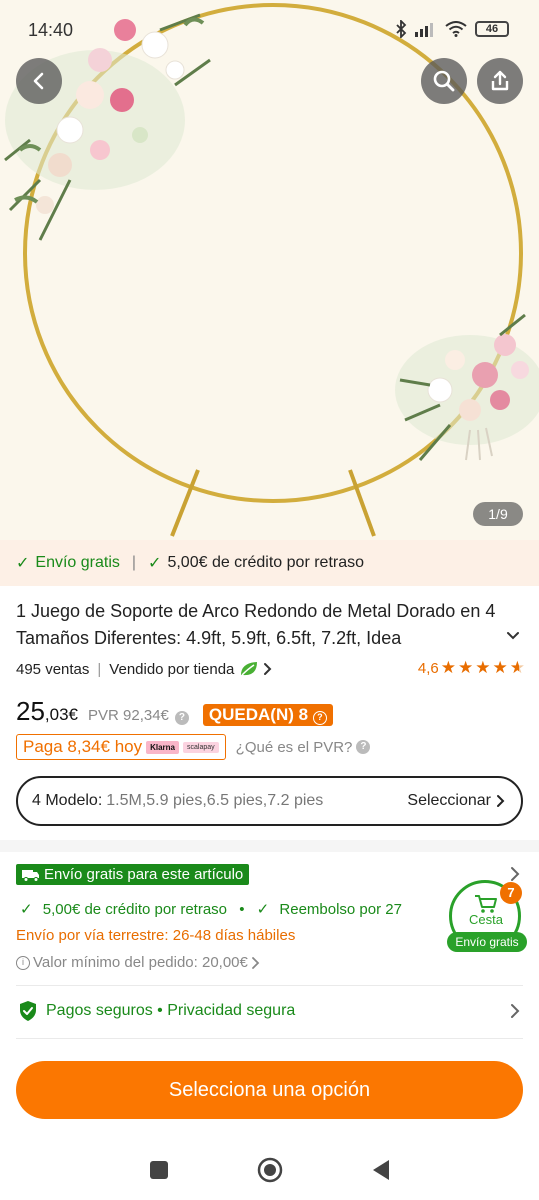  What do you see at coordinates (269, 846) in the screenshot?
I see `section-separator` at bounding box center [269, 846].